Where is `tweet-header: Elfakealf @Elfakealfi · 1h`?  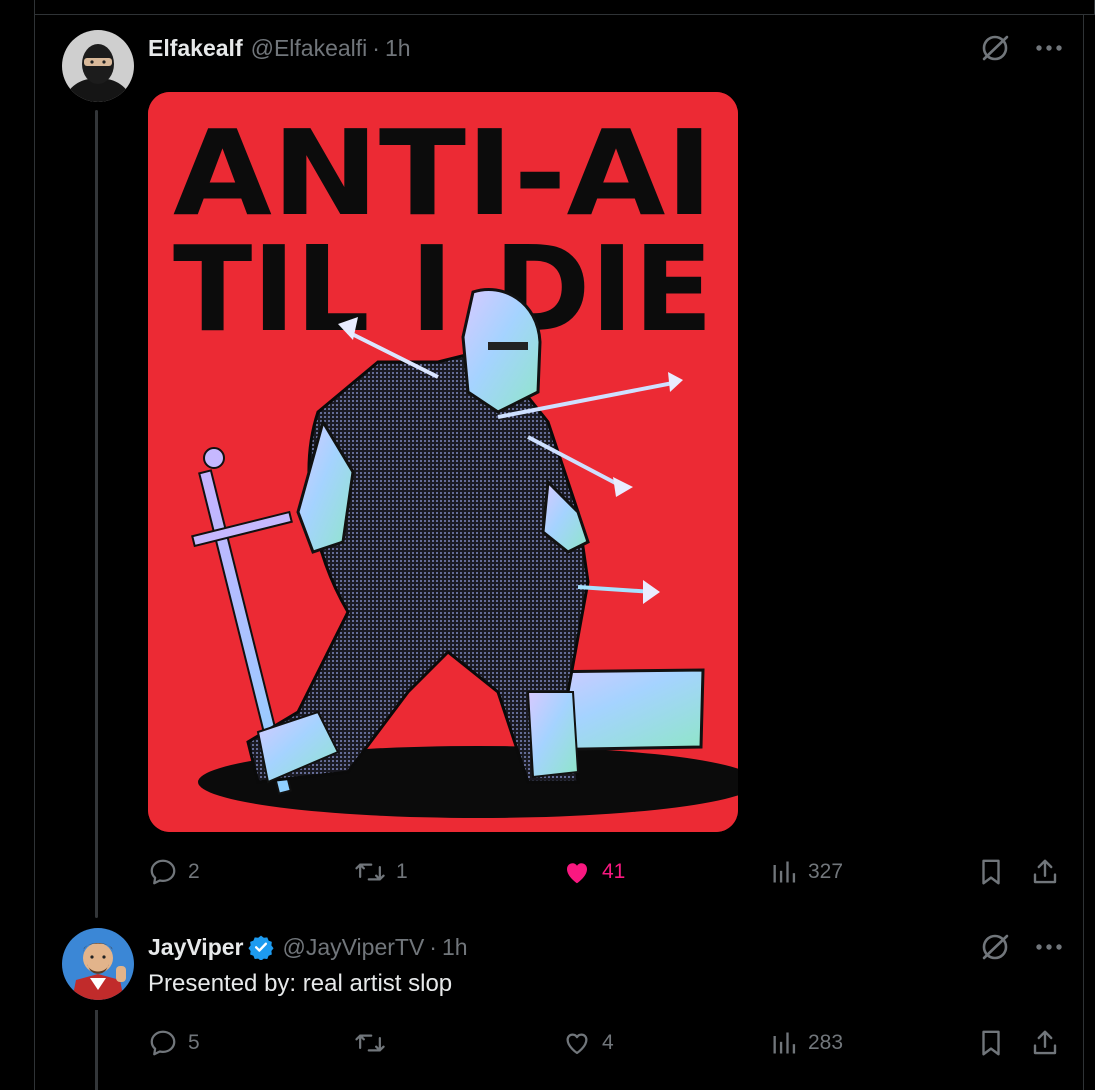
tweet-header: Elfakealf @Elfakealfi · 1h is located at coordinates (279, 48).